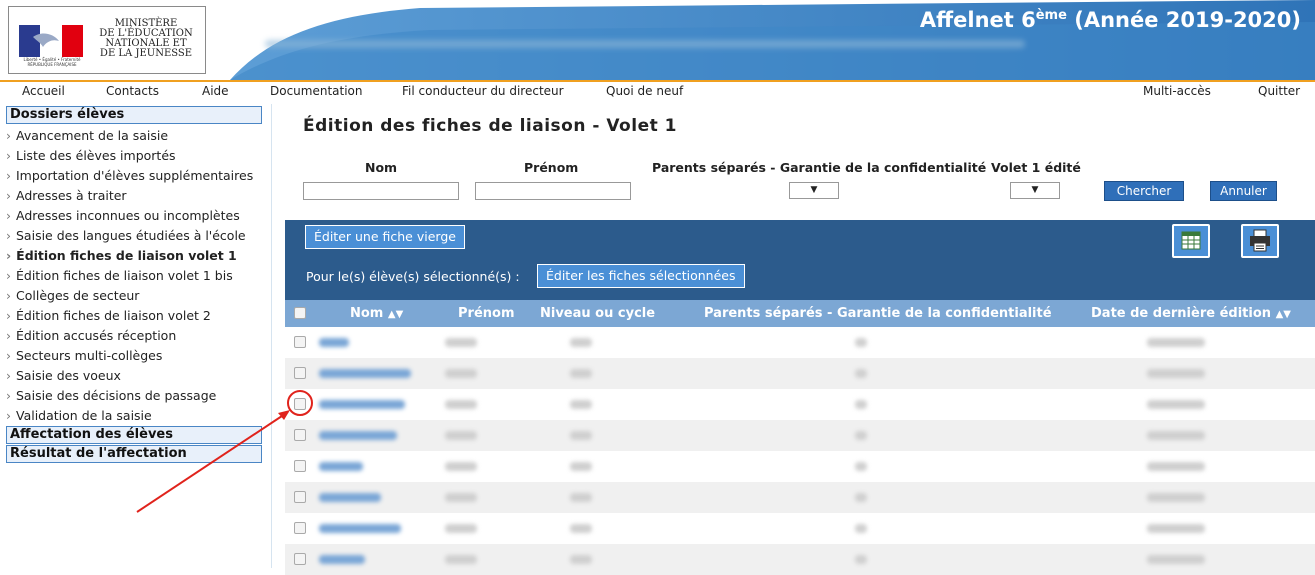 Image resolution: width=1315 pixels, height=575 pixels. Describe the element at coordinates (300, 313) in the screenshot. I see `select-all-checkbox` at that location.